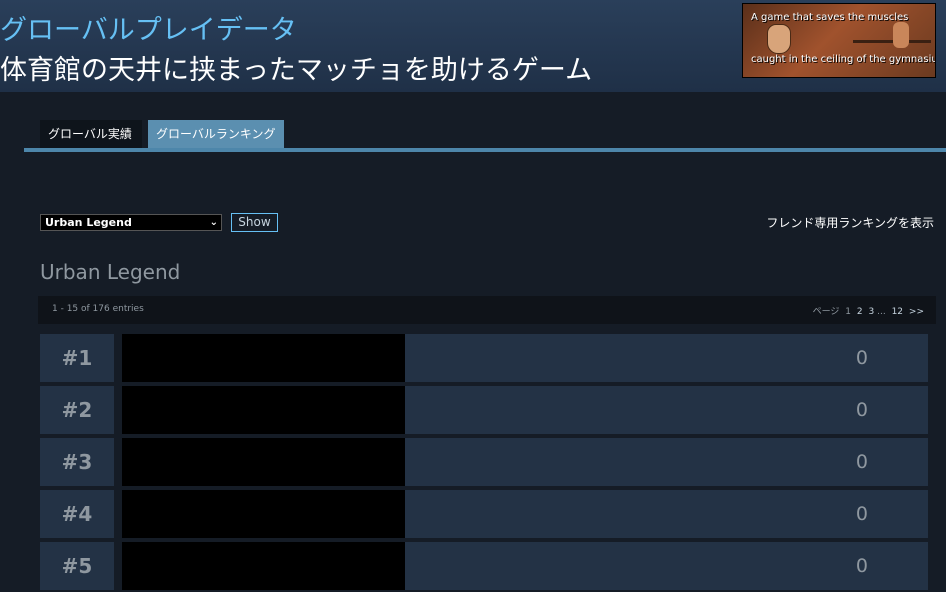 The height and width of the screenshot is (592, 946). Describe the element at coordinates (892, 41) in the screenshot. I see `banner-ceiling-bar-graphic` at that location.